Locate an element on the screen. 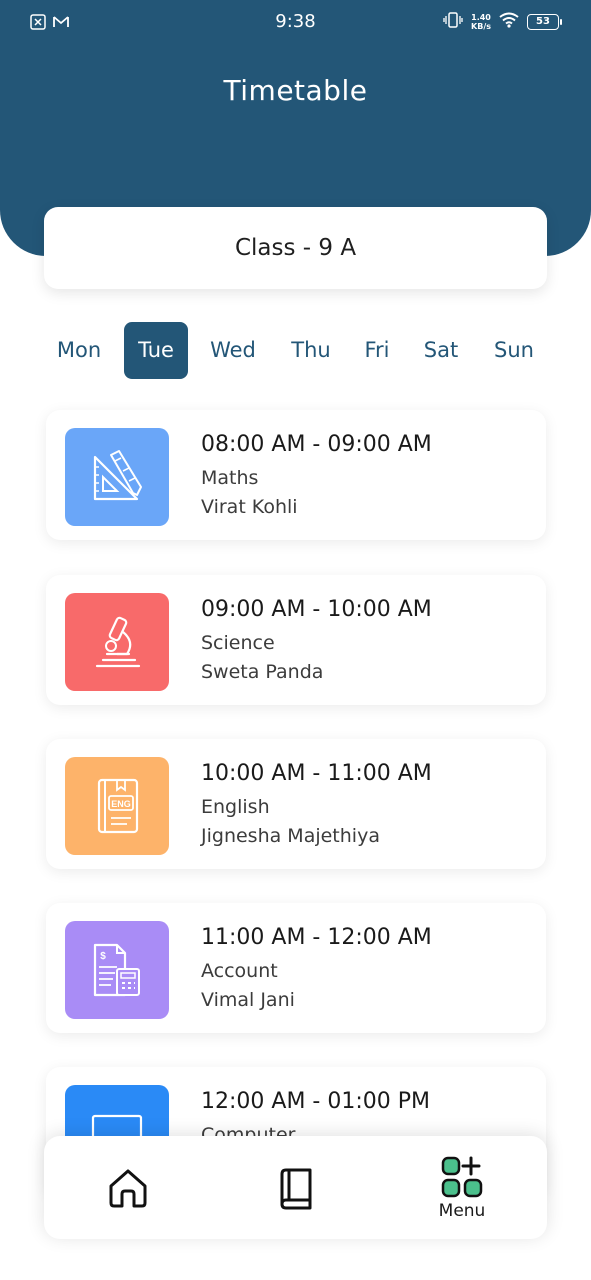 Image resolution: width=591 pixels, height=1280 pixels. schedule-teacher: Vimal Jani is located at coordinates (248, 1000).